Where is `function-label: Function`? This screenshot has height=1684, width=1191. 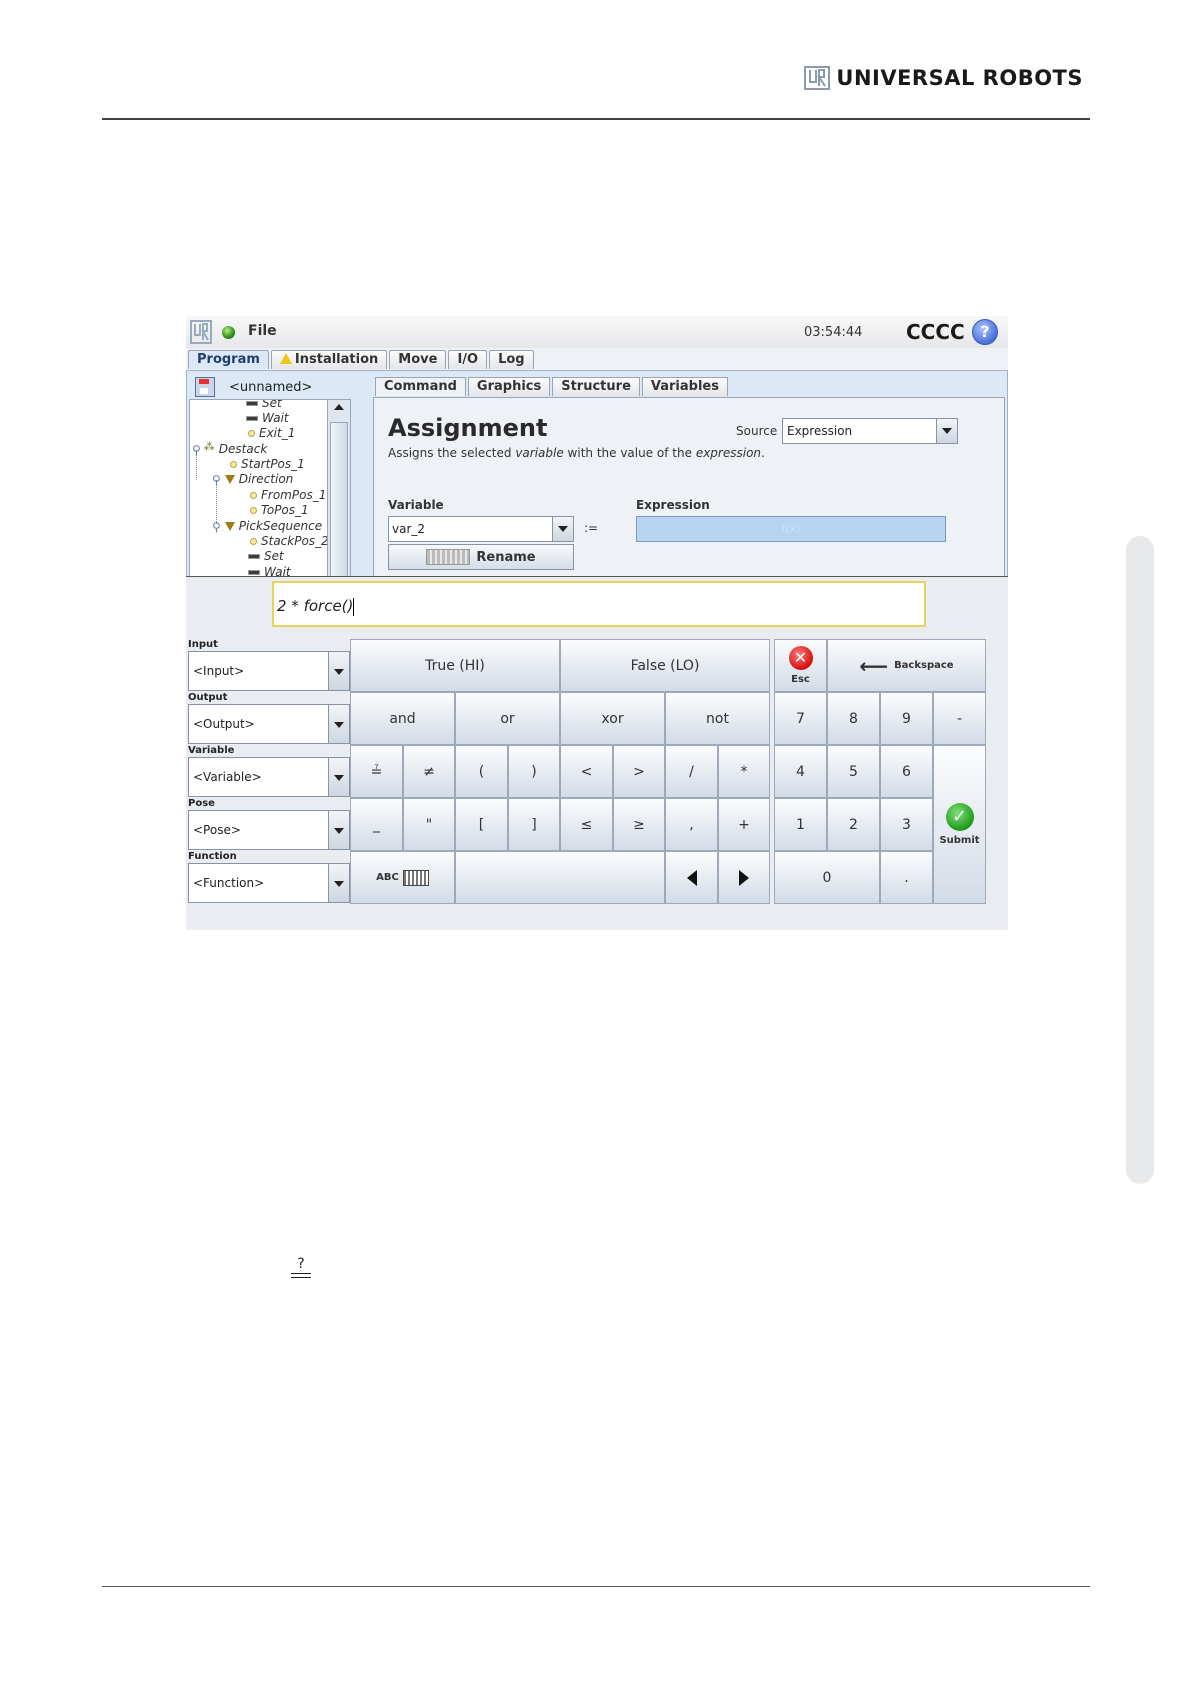 function-label: Function is located at coordinates (212, 856).